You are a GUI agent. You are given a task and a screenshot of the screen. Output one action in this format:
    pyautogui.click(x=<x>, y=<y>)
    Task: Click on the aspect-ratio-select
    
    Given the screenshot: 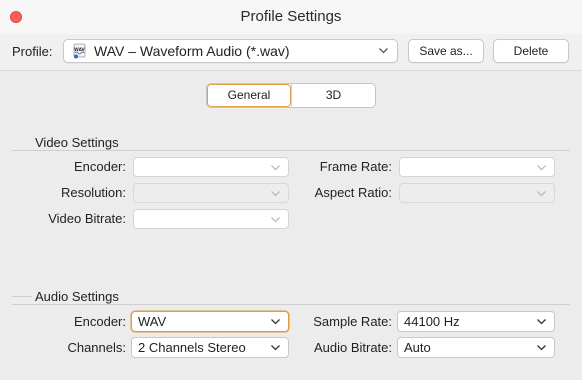 What is the action you would take?
    pyautogui.click(x=477, y=193)
    